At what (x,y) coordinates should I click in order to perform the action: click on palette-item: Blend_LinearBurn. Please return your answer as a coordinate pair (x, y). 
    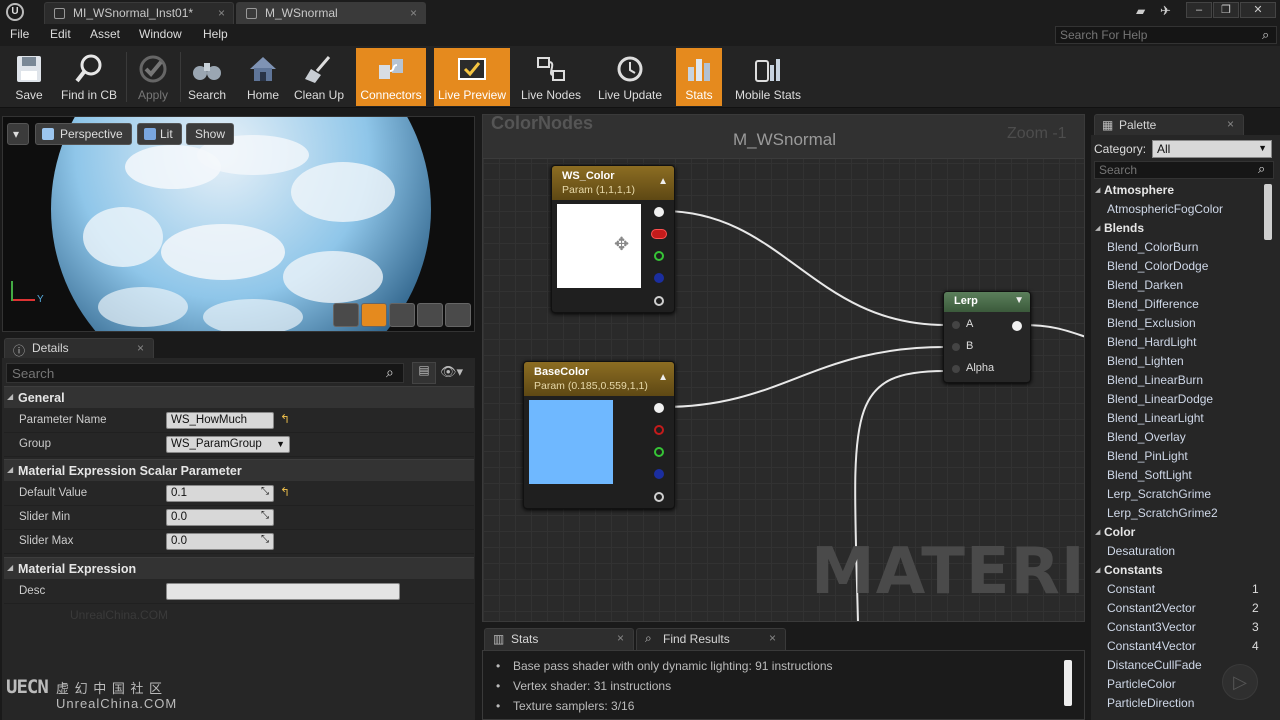
    Looking at the image, I should click on (1155, 380).